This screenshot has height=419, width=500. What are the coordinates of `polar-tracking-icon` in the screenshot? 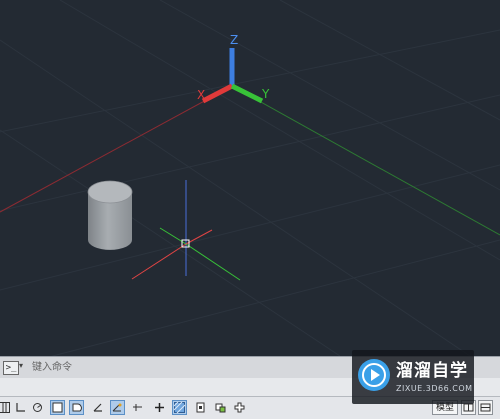 It's located at (76, 407).